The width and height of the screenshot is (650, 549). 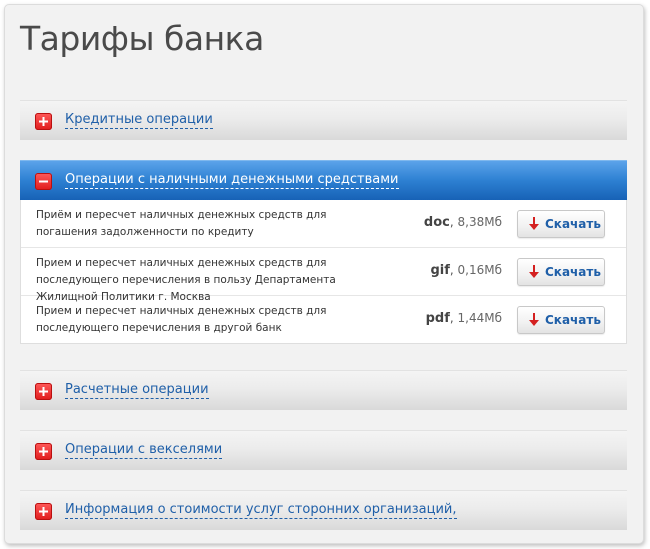 I want to click on document-meta: gif, 0,16Мб, so click(x=466, y=270).